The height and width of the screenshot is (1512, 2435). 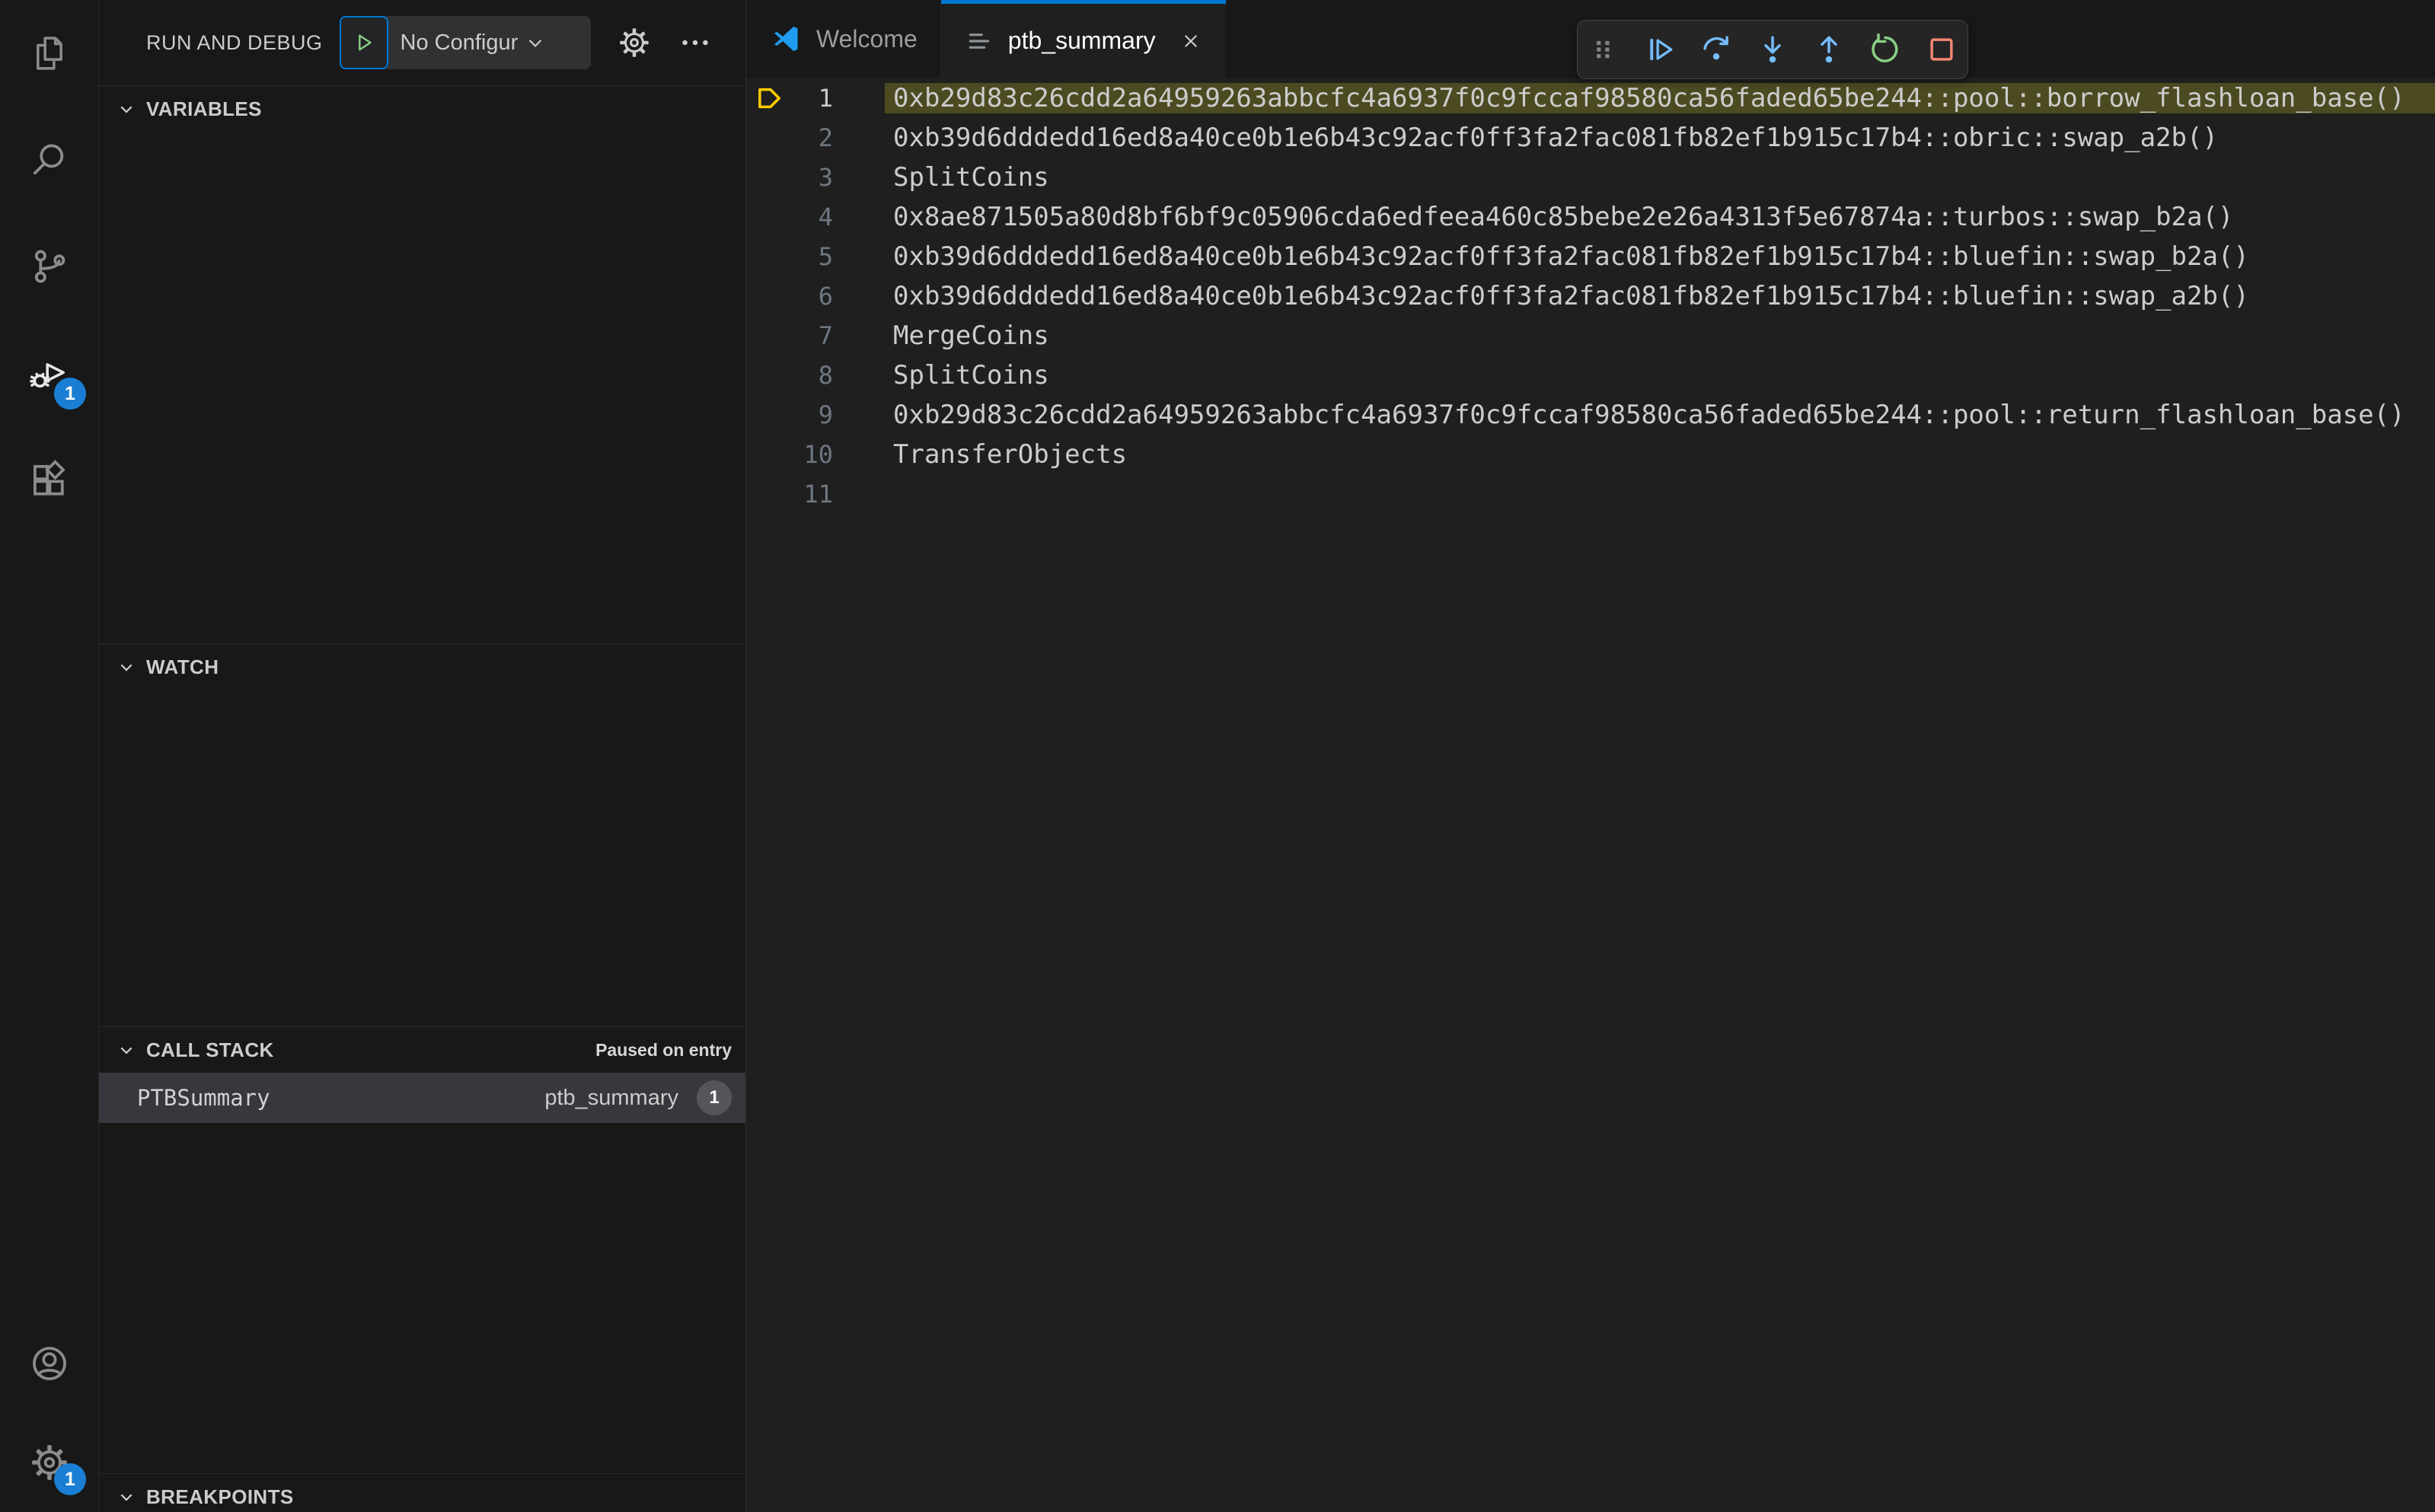 What do you see at coordinates (979, 41) in the screenshot?
I see `list-file-icon` at bounding box center [979, 41].